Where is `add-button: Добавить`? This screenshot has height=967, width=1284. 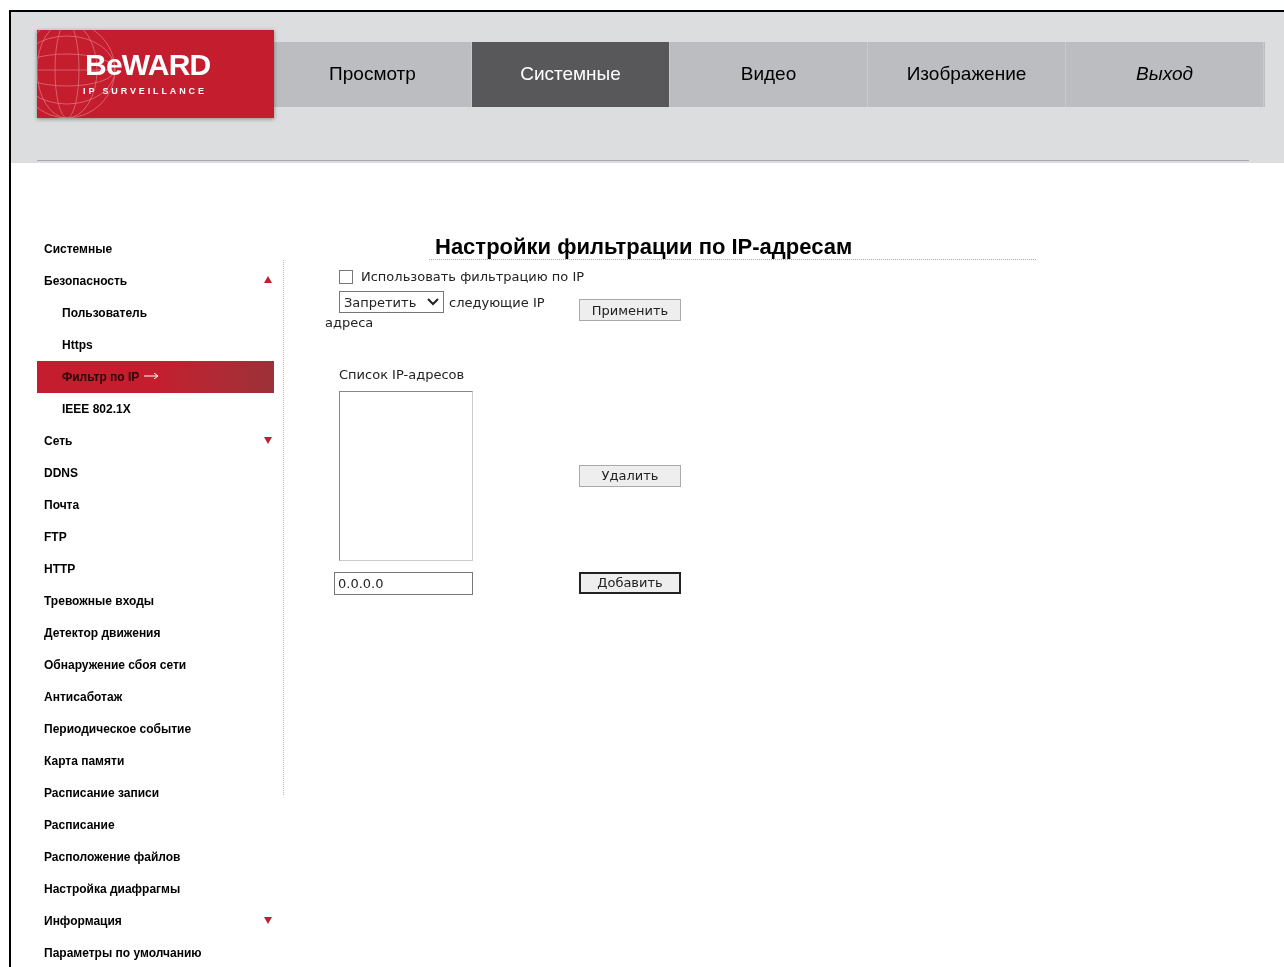 add-button: Добавить is located at coordinates (630, 582).